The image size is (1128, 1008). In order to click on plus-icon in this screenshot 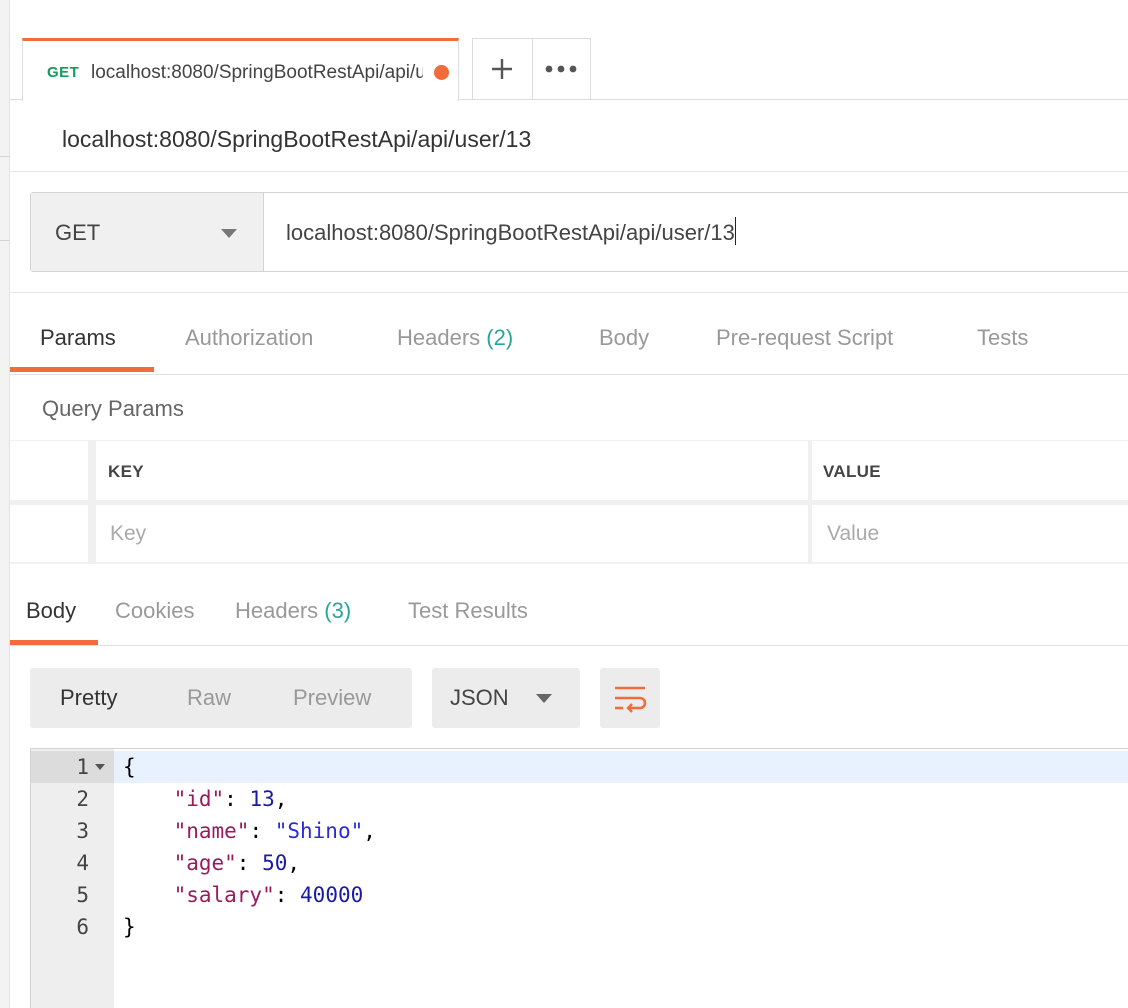, I will do `click(502, 69)`.